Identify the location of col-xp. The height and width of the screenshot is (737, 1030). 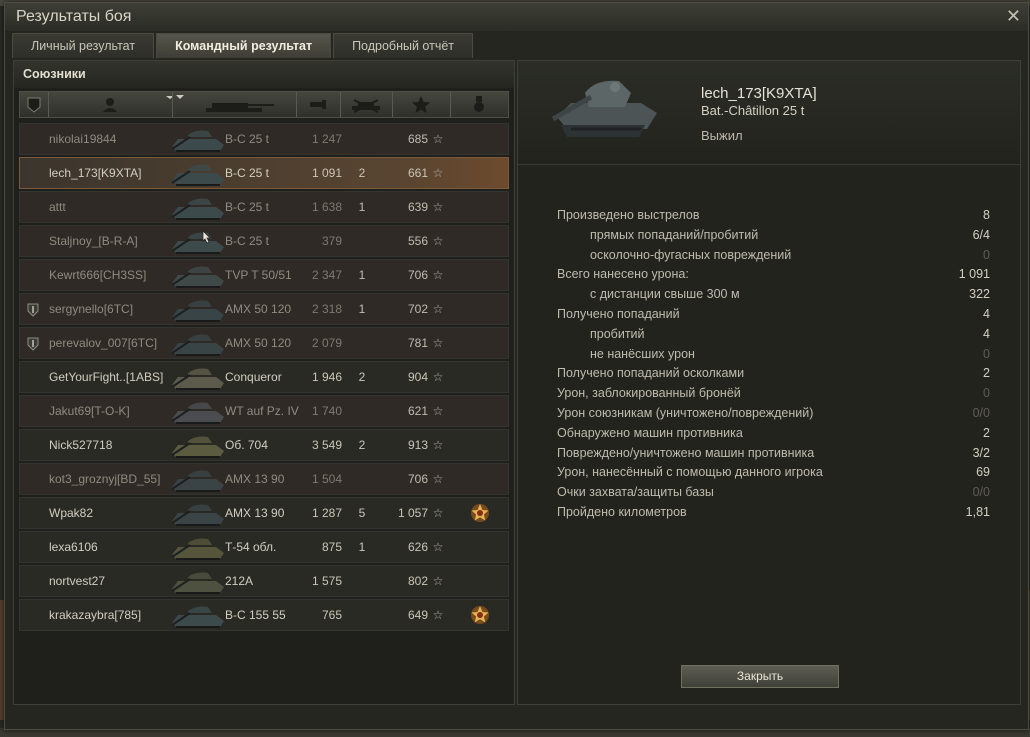
(421, 104).